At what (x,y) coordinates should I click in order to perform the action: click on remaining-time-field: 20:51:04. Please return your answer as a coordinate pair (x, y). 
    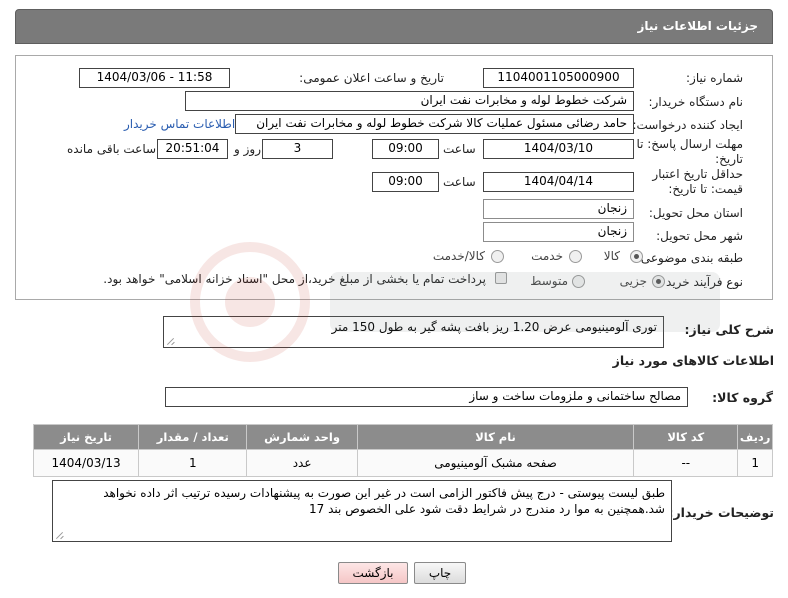
    Looking at the image, I should click on (192, 149).